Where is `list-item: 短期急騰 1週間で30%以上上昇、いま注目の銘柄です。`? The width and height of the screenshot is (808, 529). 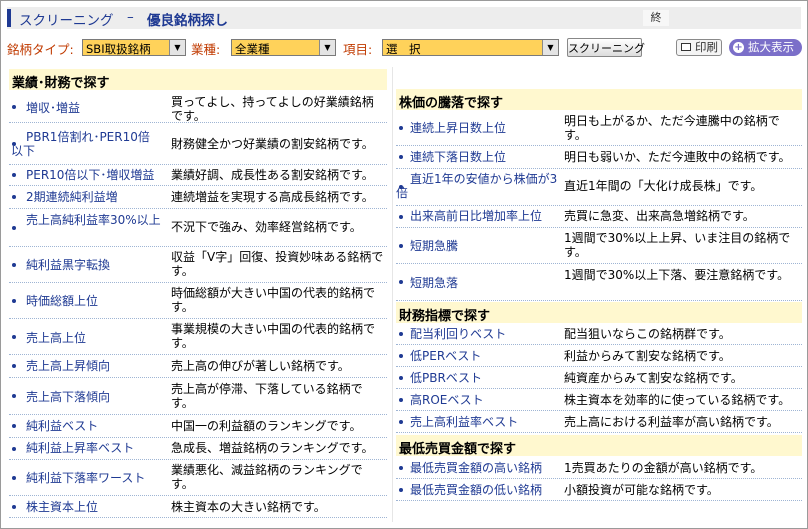
list-item: 短期急騰 1週間で30%以上上昇、いま注目の銘柄です。 is located at coordinates (599, 246).